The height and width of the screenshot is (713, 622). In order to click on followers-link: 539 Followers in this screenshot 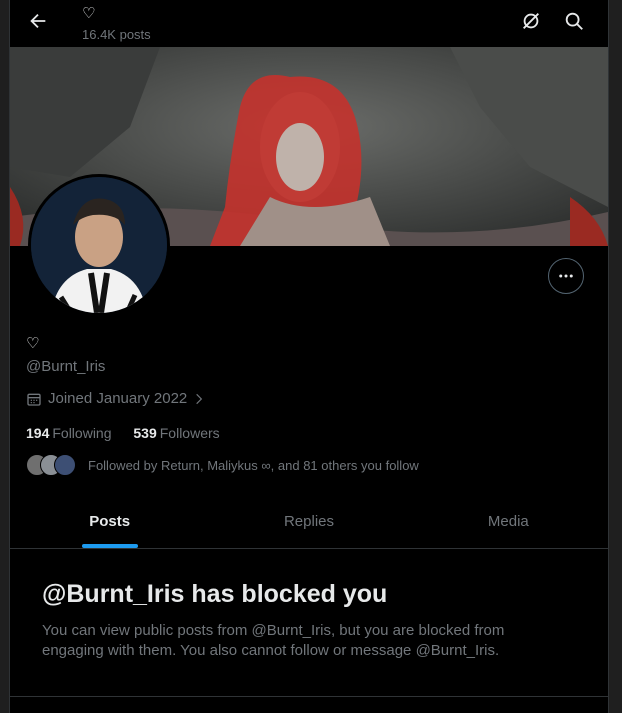, I will do `click(176, 433)`.